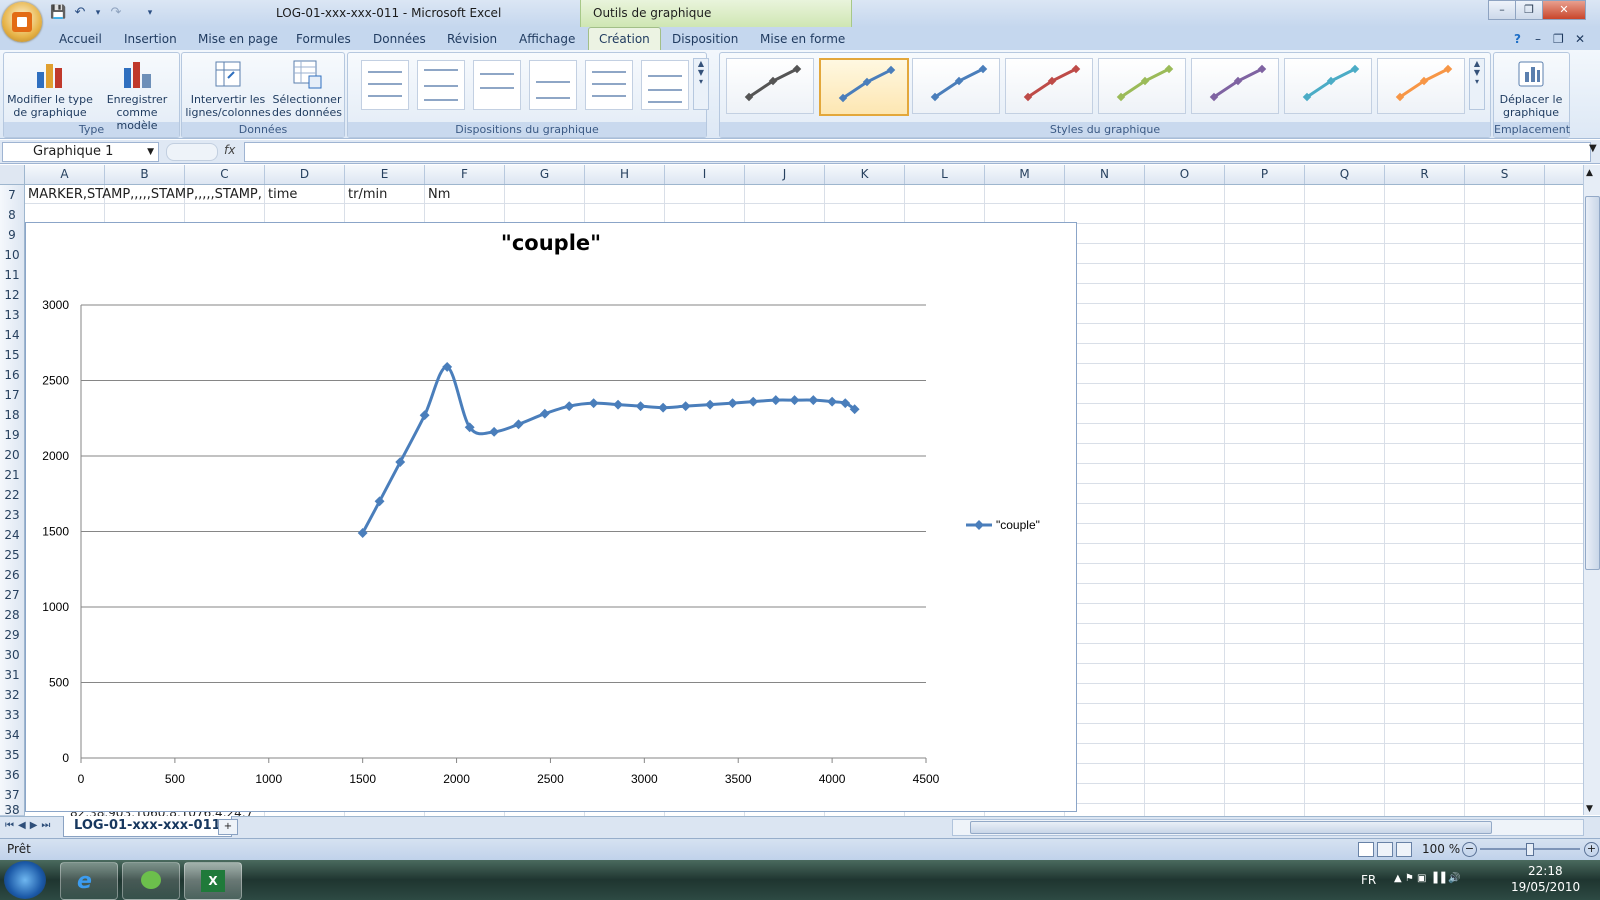 This screenshot has height=900, width=1600. What do you see at coordinates (12, 355) in the screenshot?
I see `row-header-15: 15` at bounding box center [12, 355].